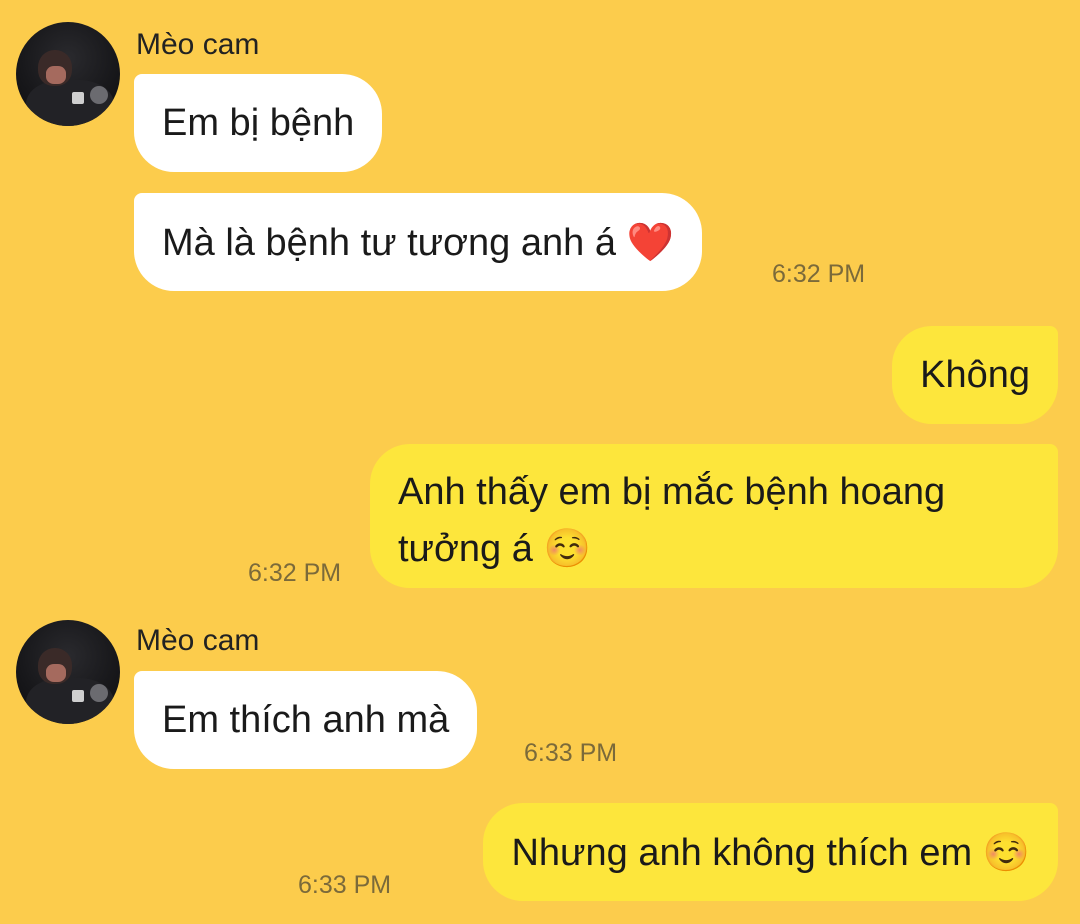  I want to click on message-text: Anh thấy em bị mắc bệnh hoang tưởng á, so click(672, 520).